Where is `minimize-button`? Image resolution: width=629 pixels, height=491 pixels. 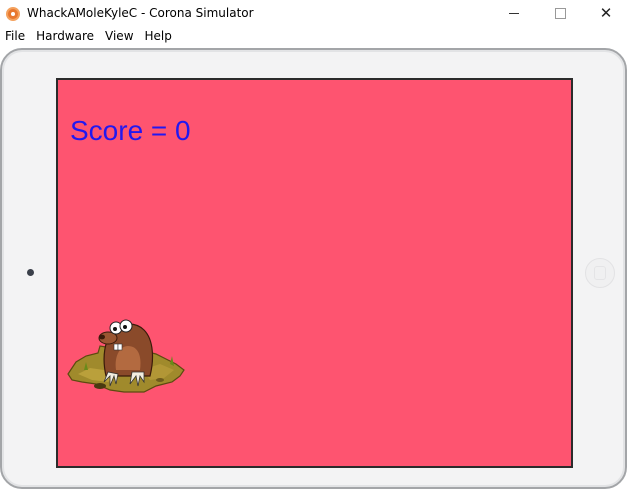 minimize-button is located at coordinates (514, 13).